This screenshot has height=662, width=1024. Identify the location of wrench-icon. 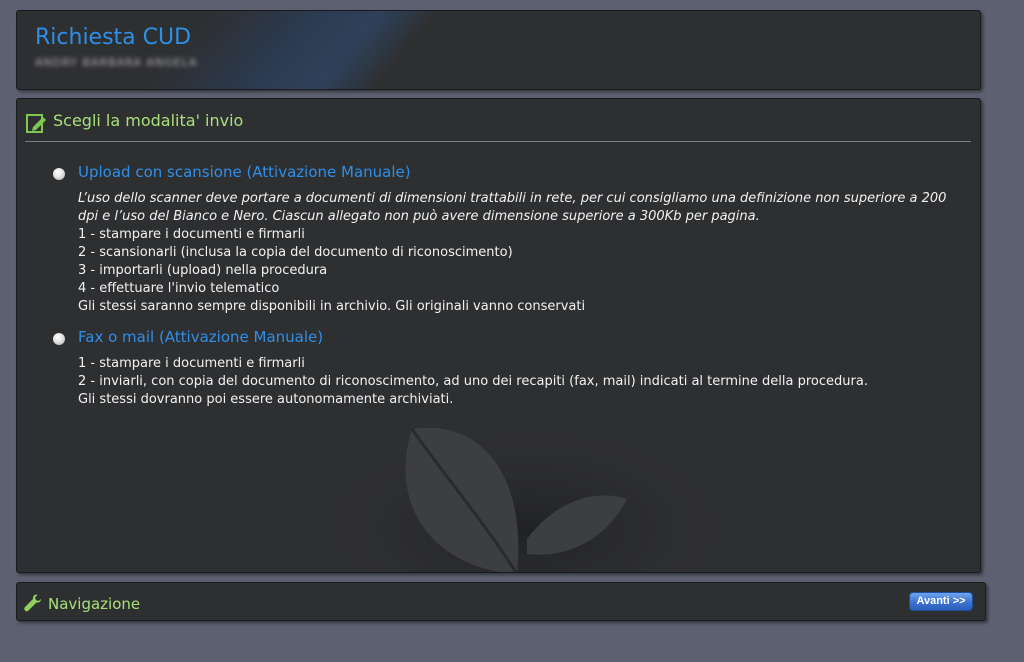
(32, 603).